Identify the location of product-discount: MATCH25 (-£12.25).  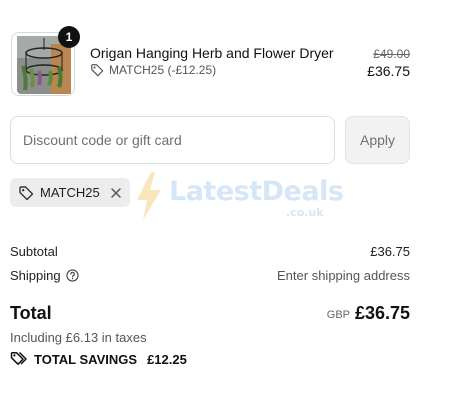
(153, 70).